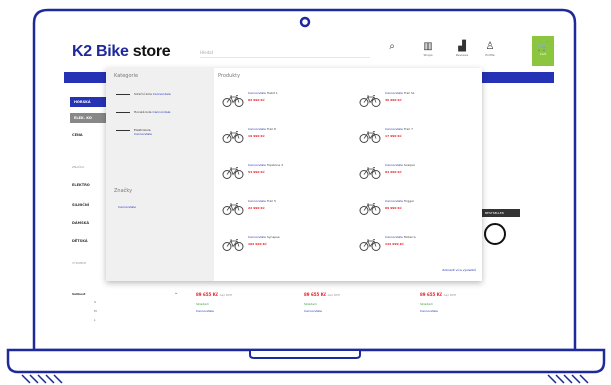 The width and height of the screenshot is (611, 385). Describe the element at coordinates (126, 76) in the screenshot. I see `categories-heading: Kategorie` at that location.